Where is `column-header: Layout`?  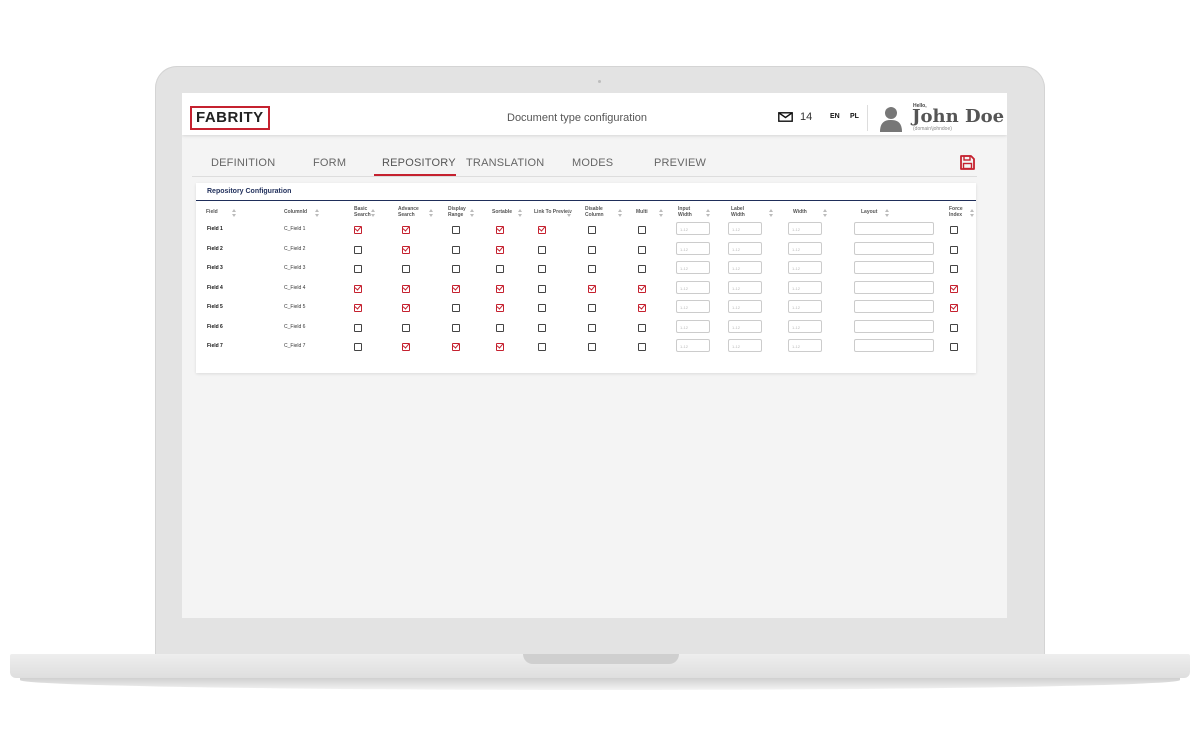 column-header: Layout is located at coordinates (869, 212).